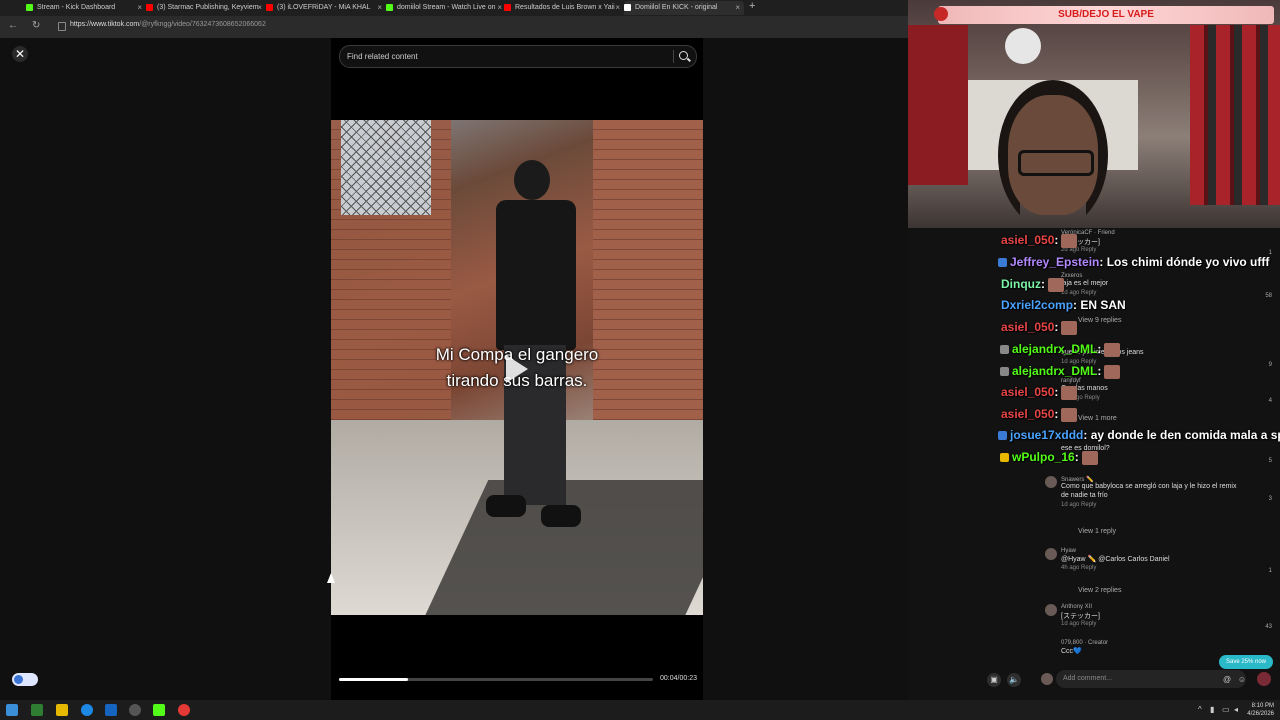 The height and width of the screenshot is (720, 1280). Describe the element at coordinates (1076, 607) in the screenshot. I see `comment-username: Anthony XII` at that location.